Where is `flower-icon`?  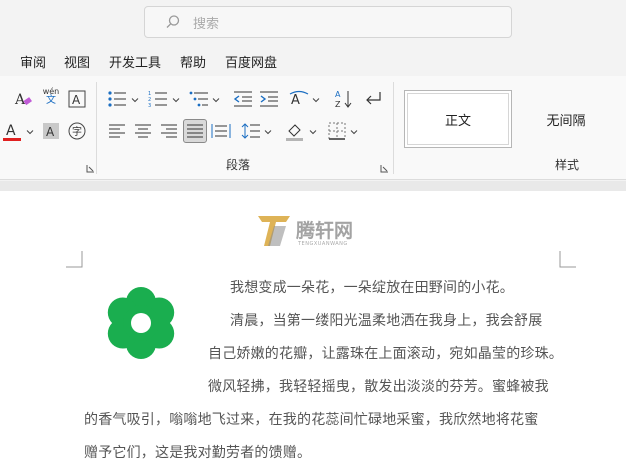 flower-icon is located at coordinates (141, 323).